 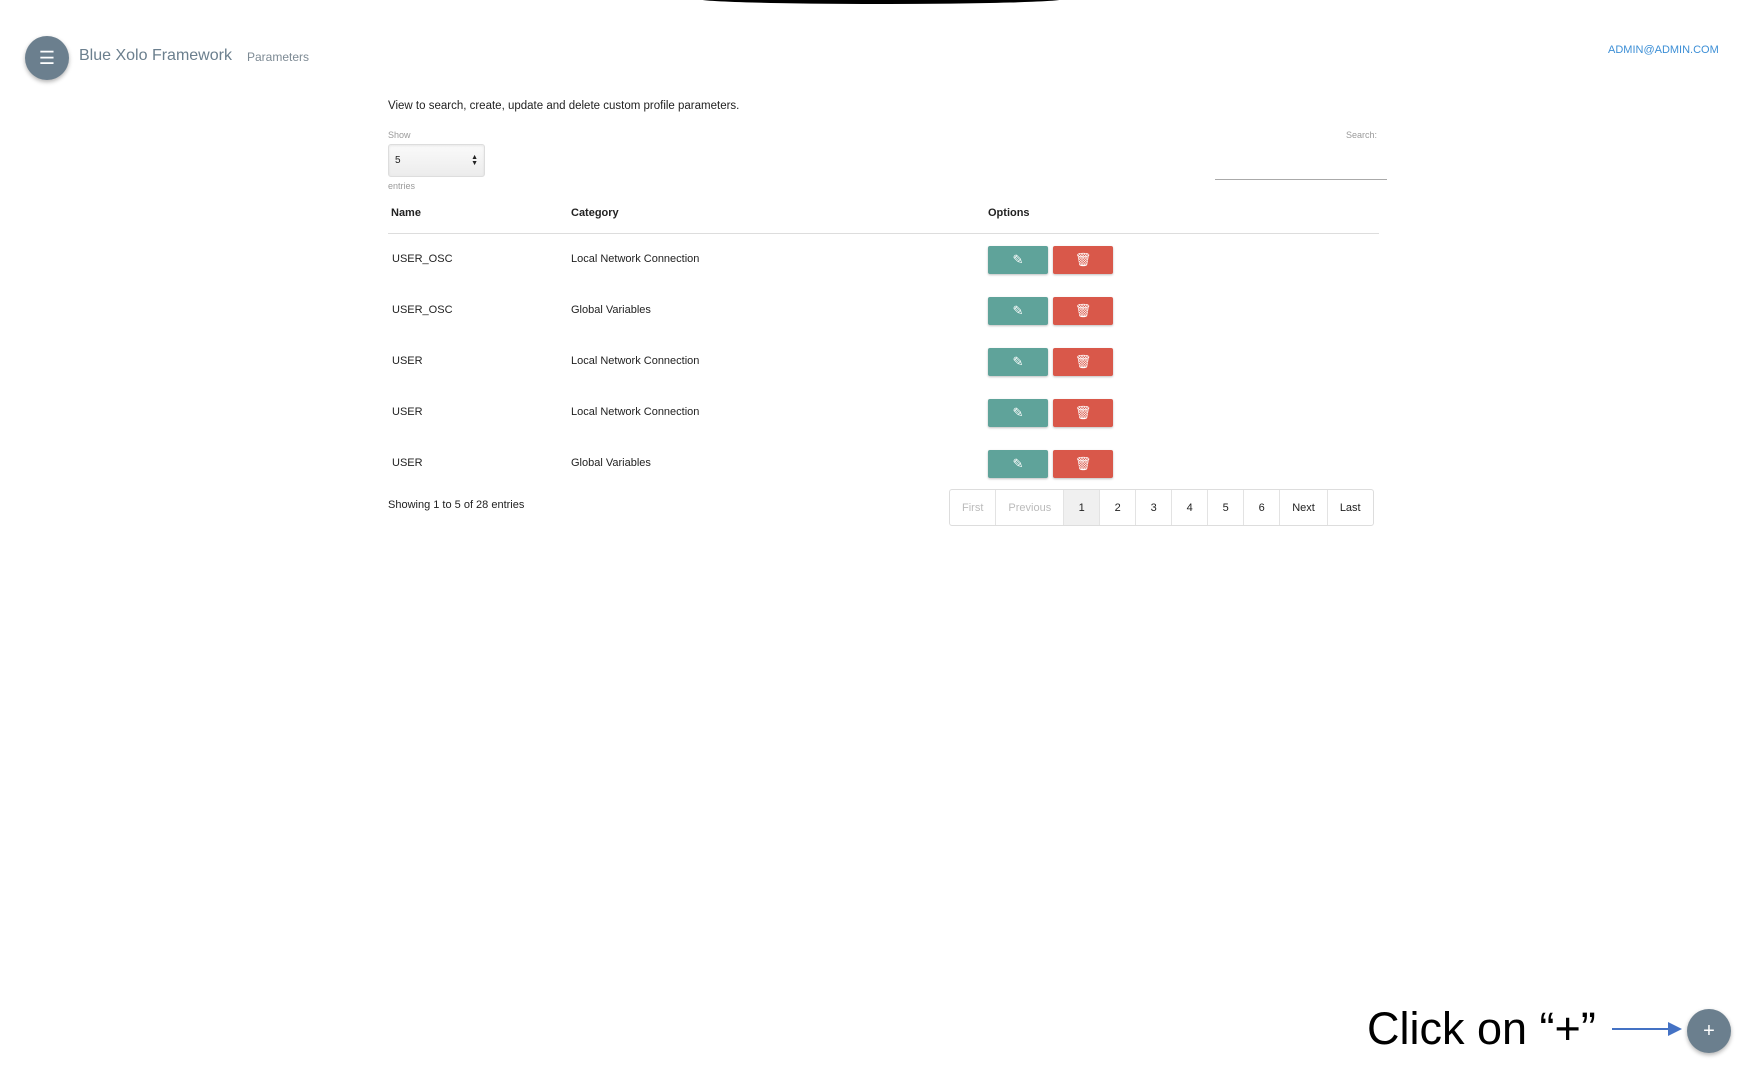 What do you see at coordinates (278, 57) in the screenshot?
I see `breadcrumb: Parameters` at bounding box center [278, 57].